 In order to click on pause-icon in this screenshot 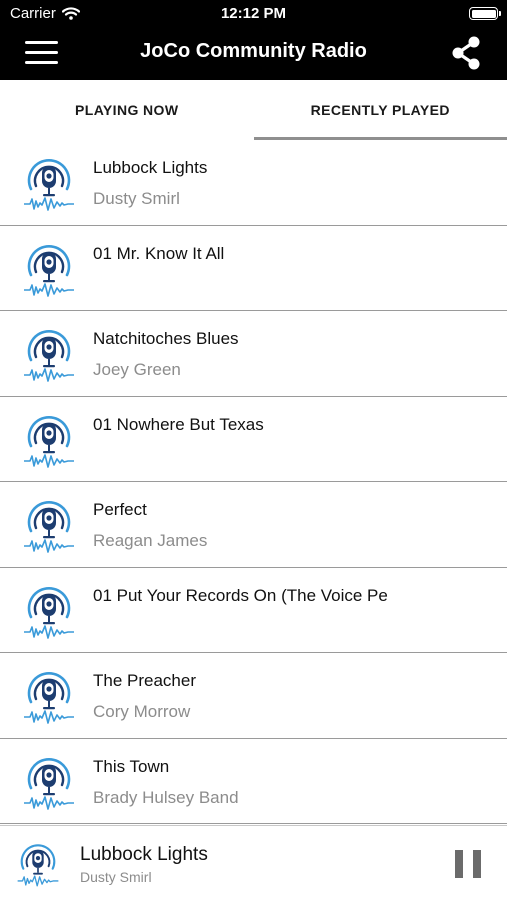, I will do `click(468, 864)`.